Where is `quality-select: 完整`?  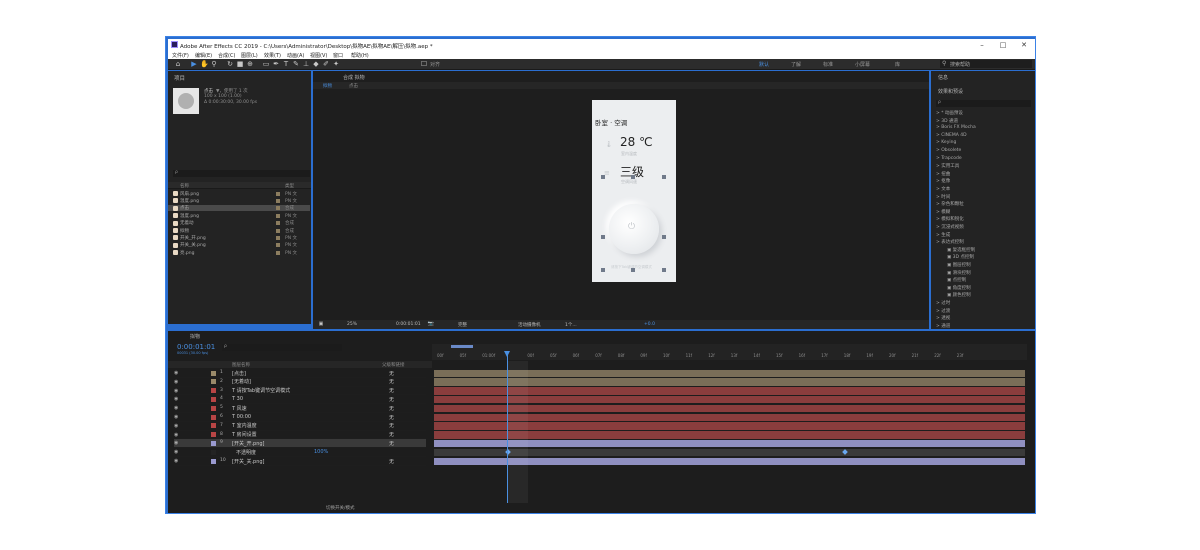
quality-select: 完整 is located at coordinates (462, 325).